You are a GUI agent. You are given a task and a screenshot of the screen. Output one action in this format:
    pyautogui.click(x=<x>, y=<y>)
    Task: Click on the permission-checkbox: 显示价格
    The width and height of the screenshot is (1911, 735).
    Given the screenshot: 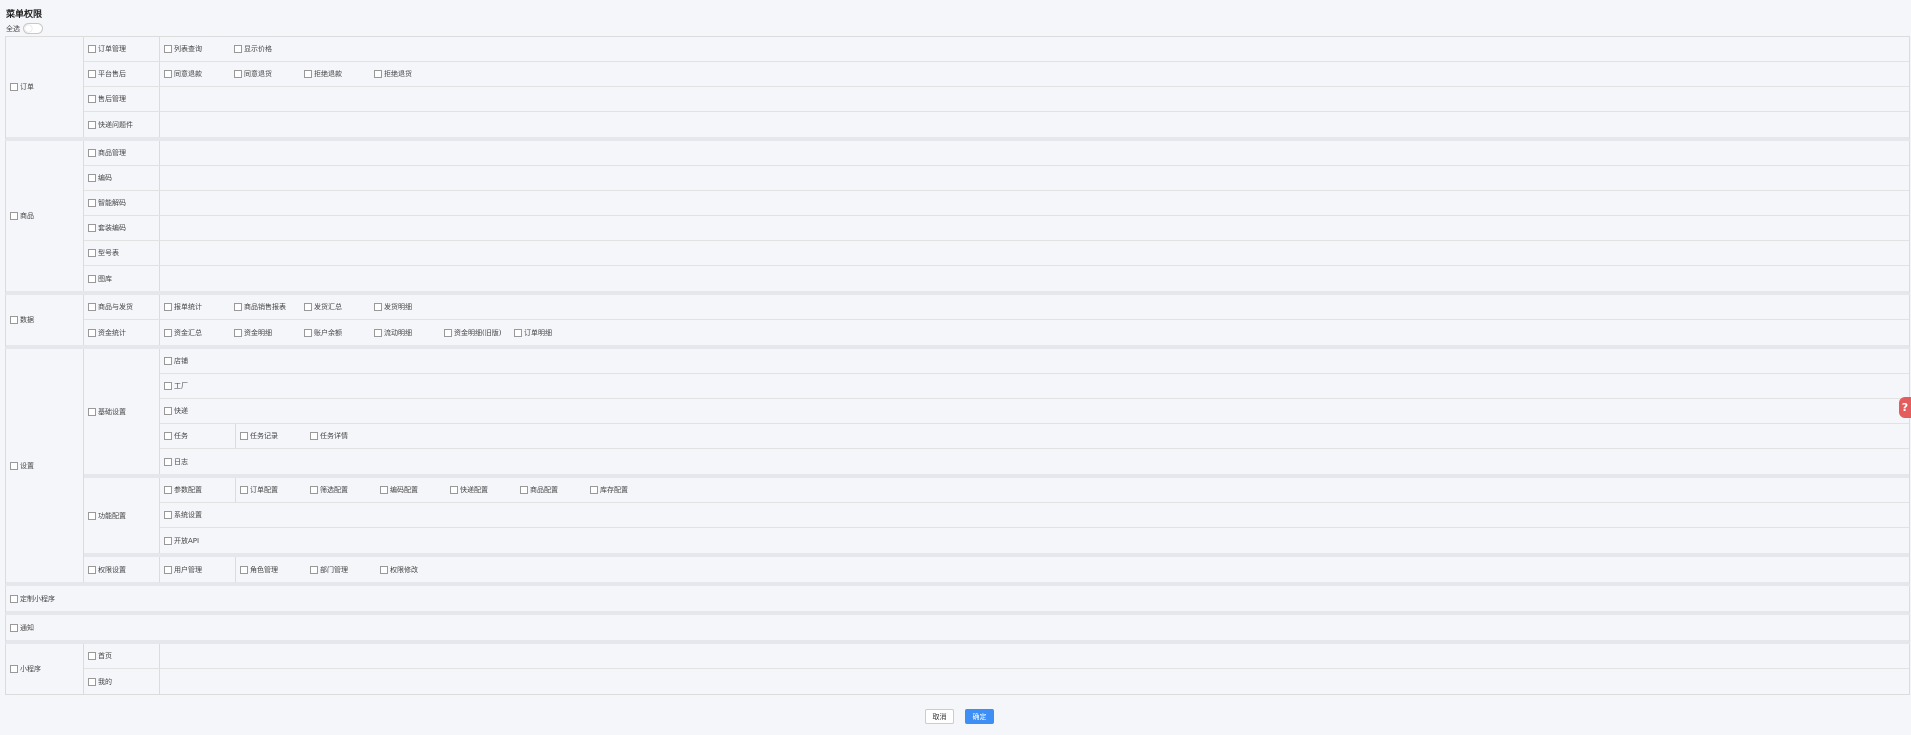 What is the action you would take?
    pyautogui.click(x=269, y=49)
    